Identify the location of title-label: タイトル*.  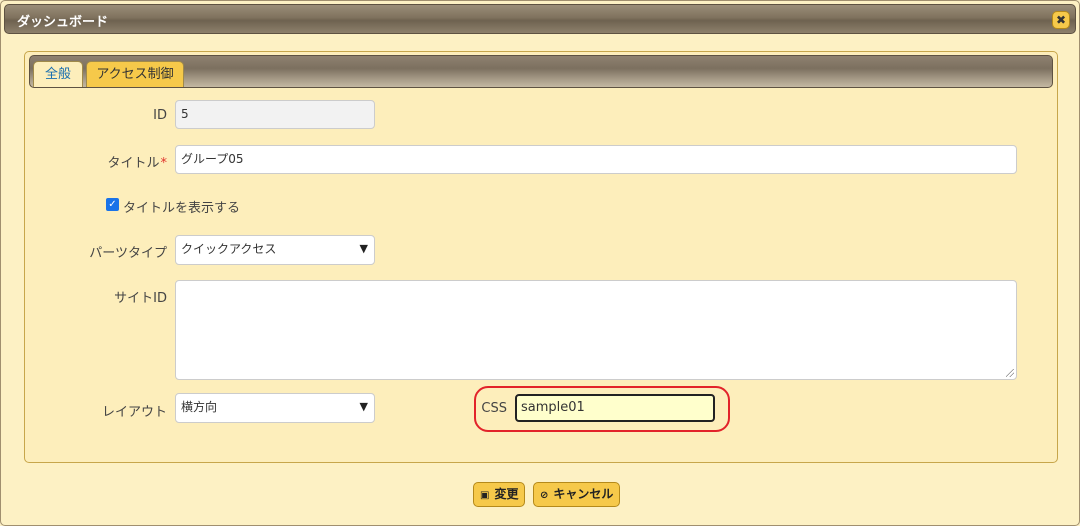
(129, 161).